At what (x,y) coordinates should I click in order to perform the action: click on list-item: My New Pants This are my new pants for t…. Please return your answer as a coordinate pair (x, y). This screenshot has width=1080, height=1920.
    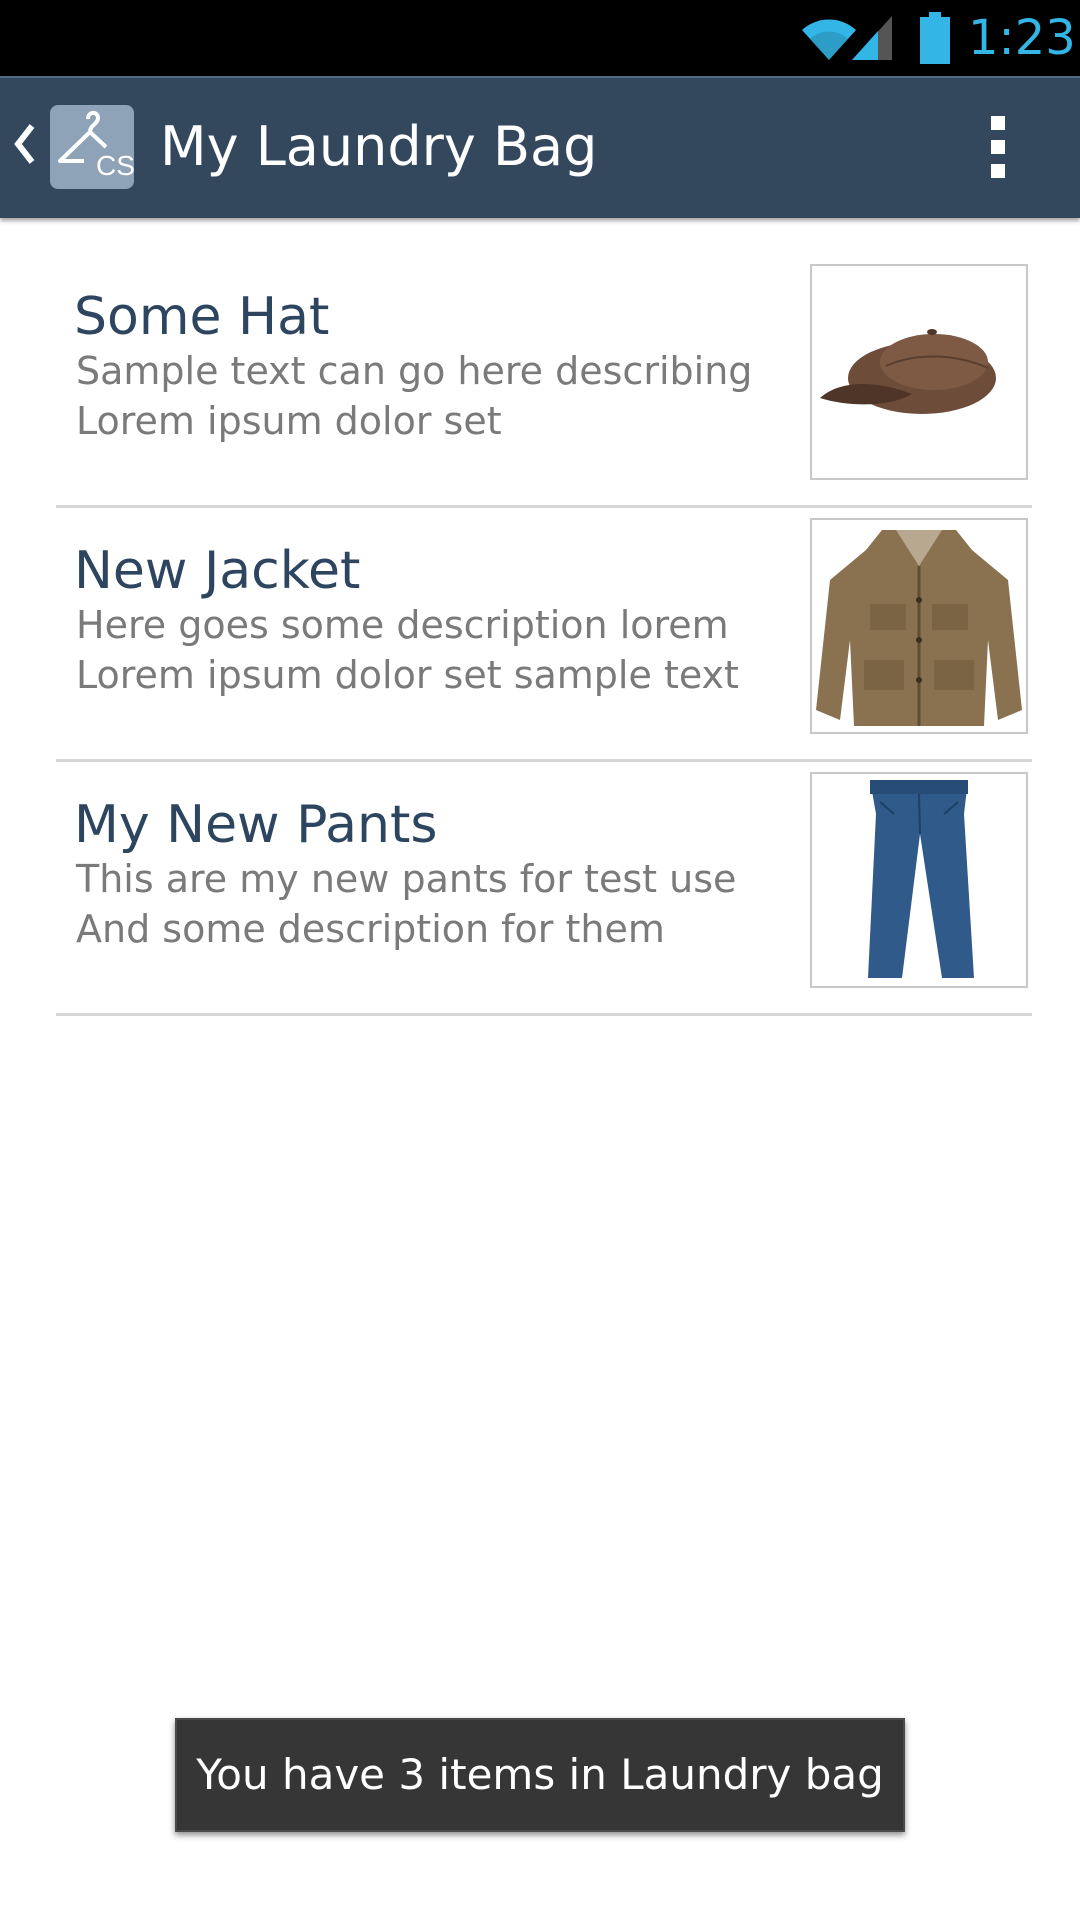
    Looking at the image, I should click on (544, 889).